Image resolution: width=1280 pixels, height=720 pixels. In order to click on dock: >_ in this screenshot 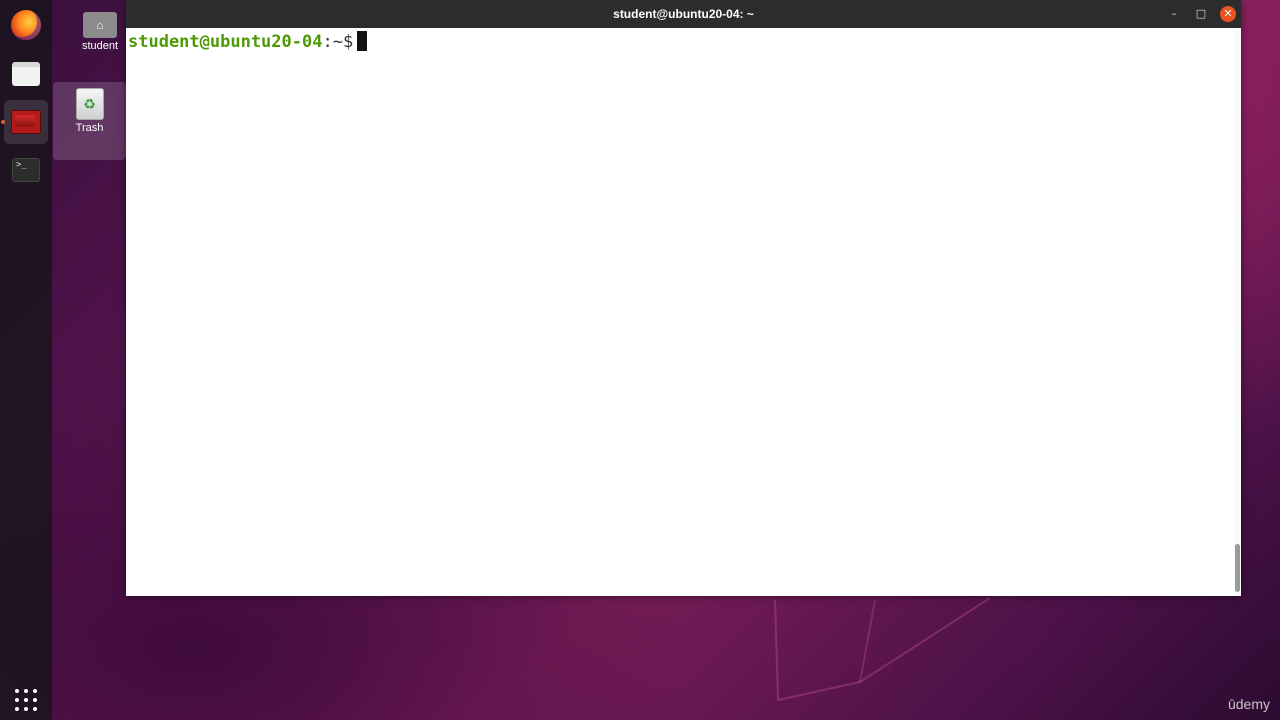, I will do `click(26, 360)`.